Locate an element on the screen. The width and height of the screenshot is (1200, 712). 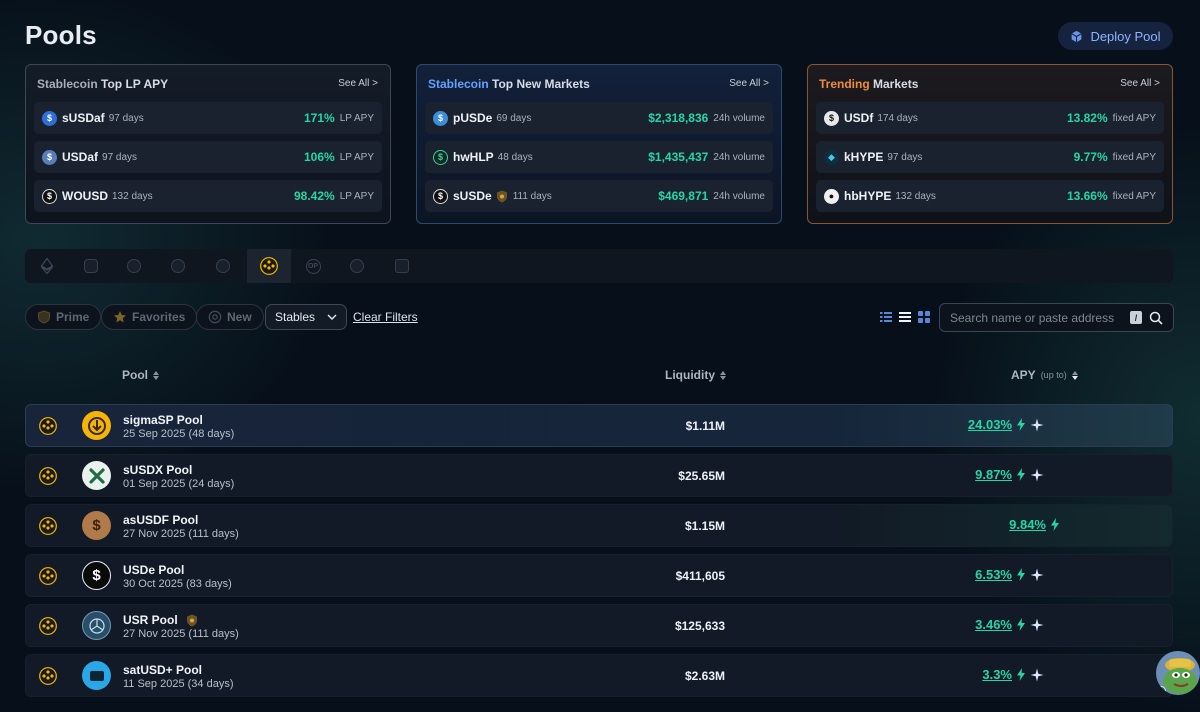
hbhype-token-icon: ● is located at coordinates (831, 196).